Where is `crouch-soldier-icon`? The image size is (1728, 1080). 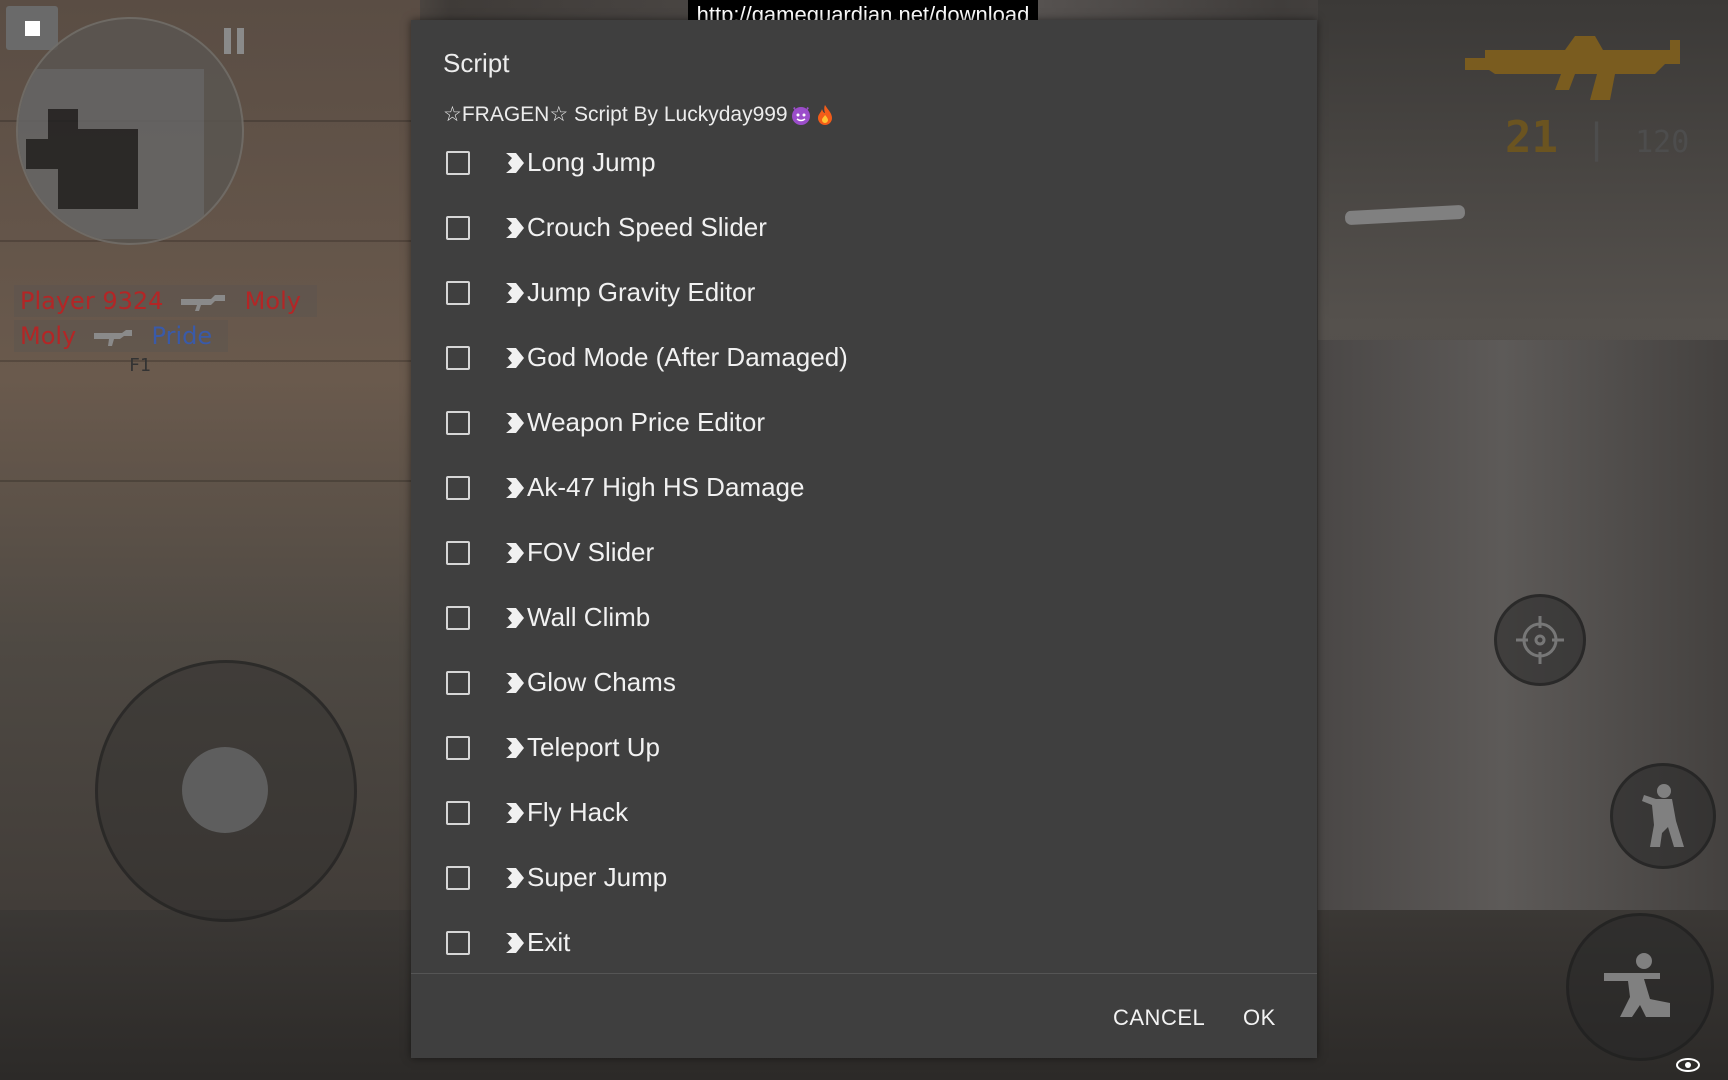
crouch-soldier-icon is located at coordinates (1663, 815).